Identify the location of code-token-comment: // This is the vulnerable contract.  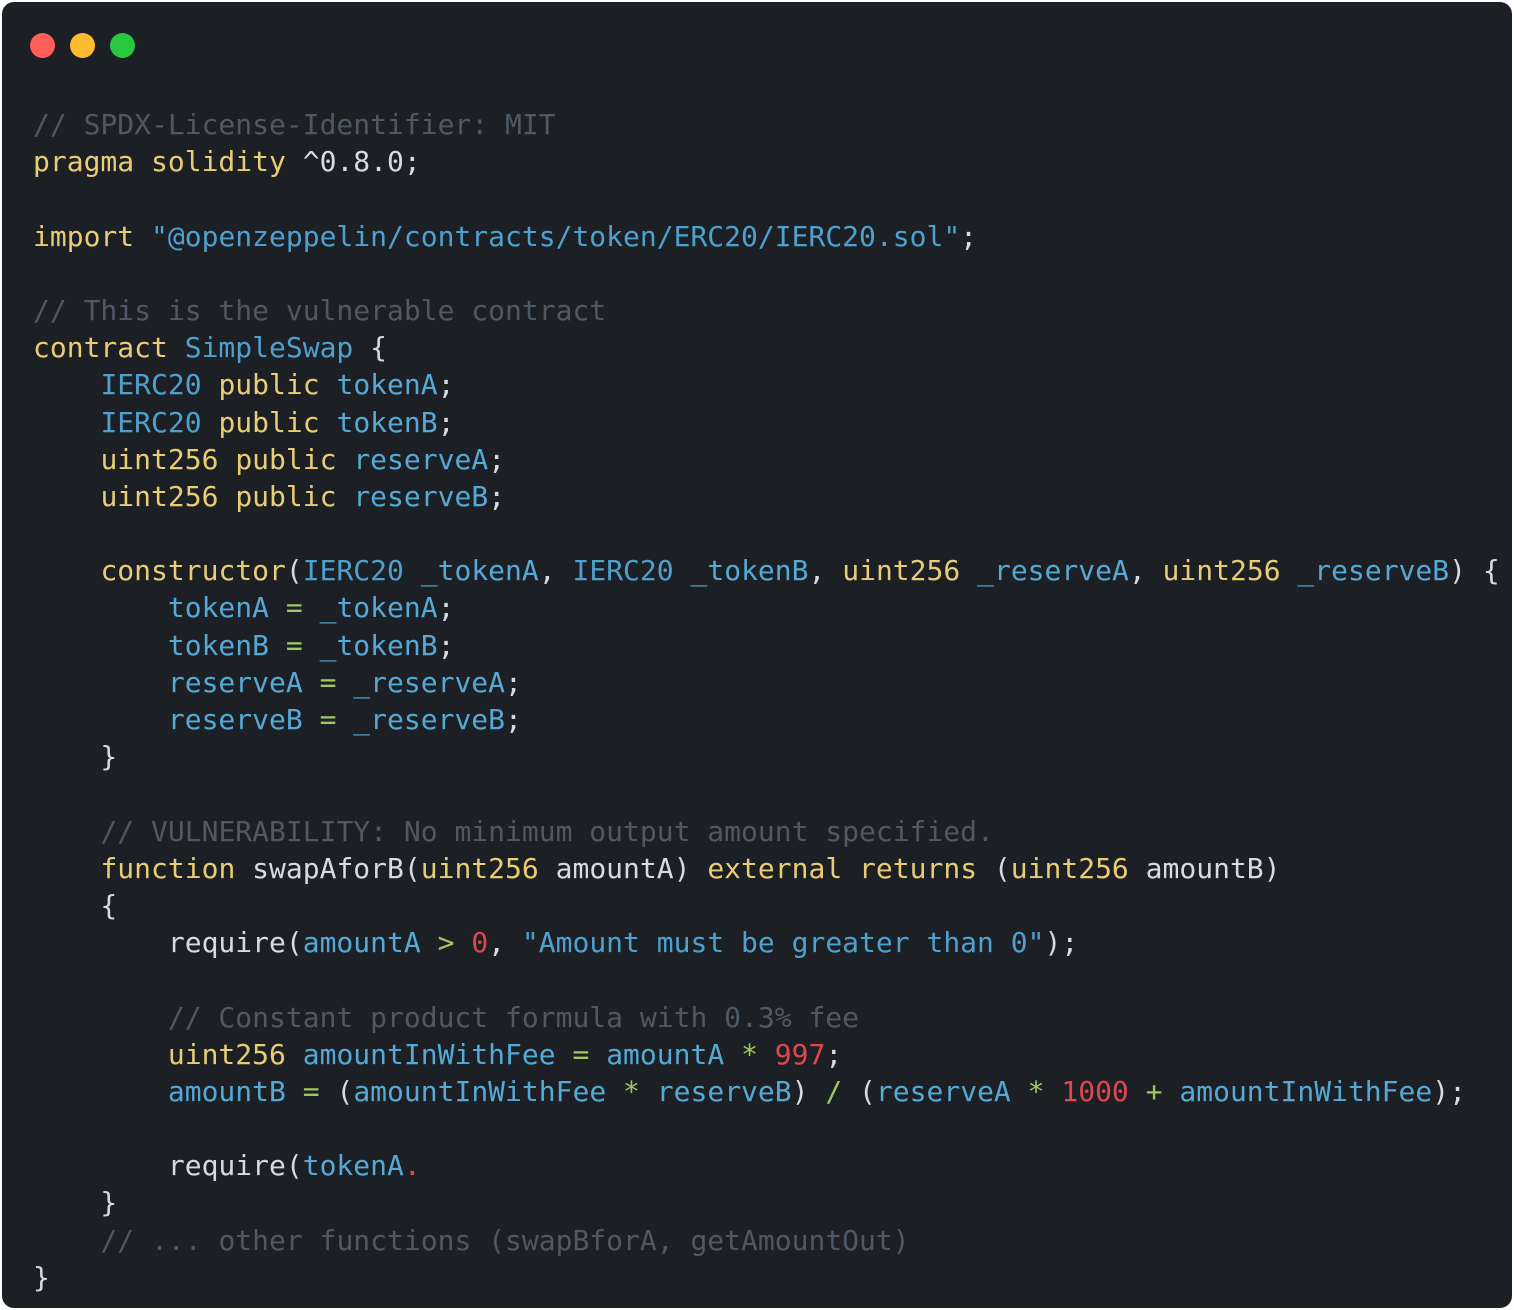
(320, 310).